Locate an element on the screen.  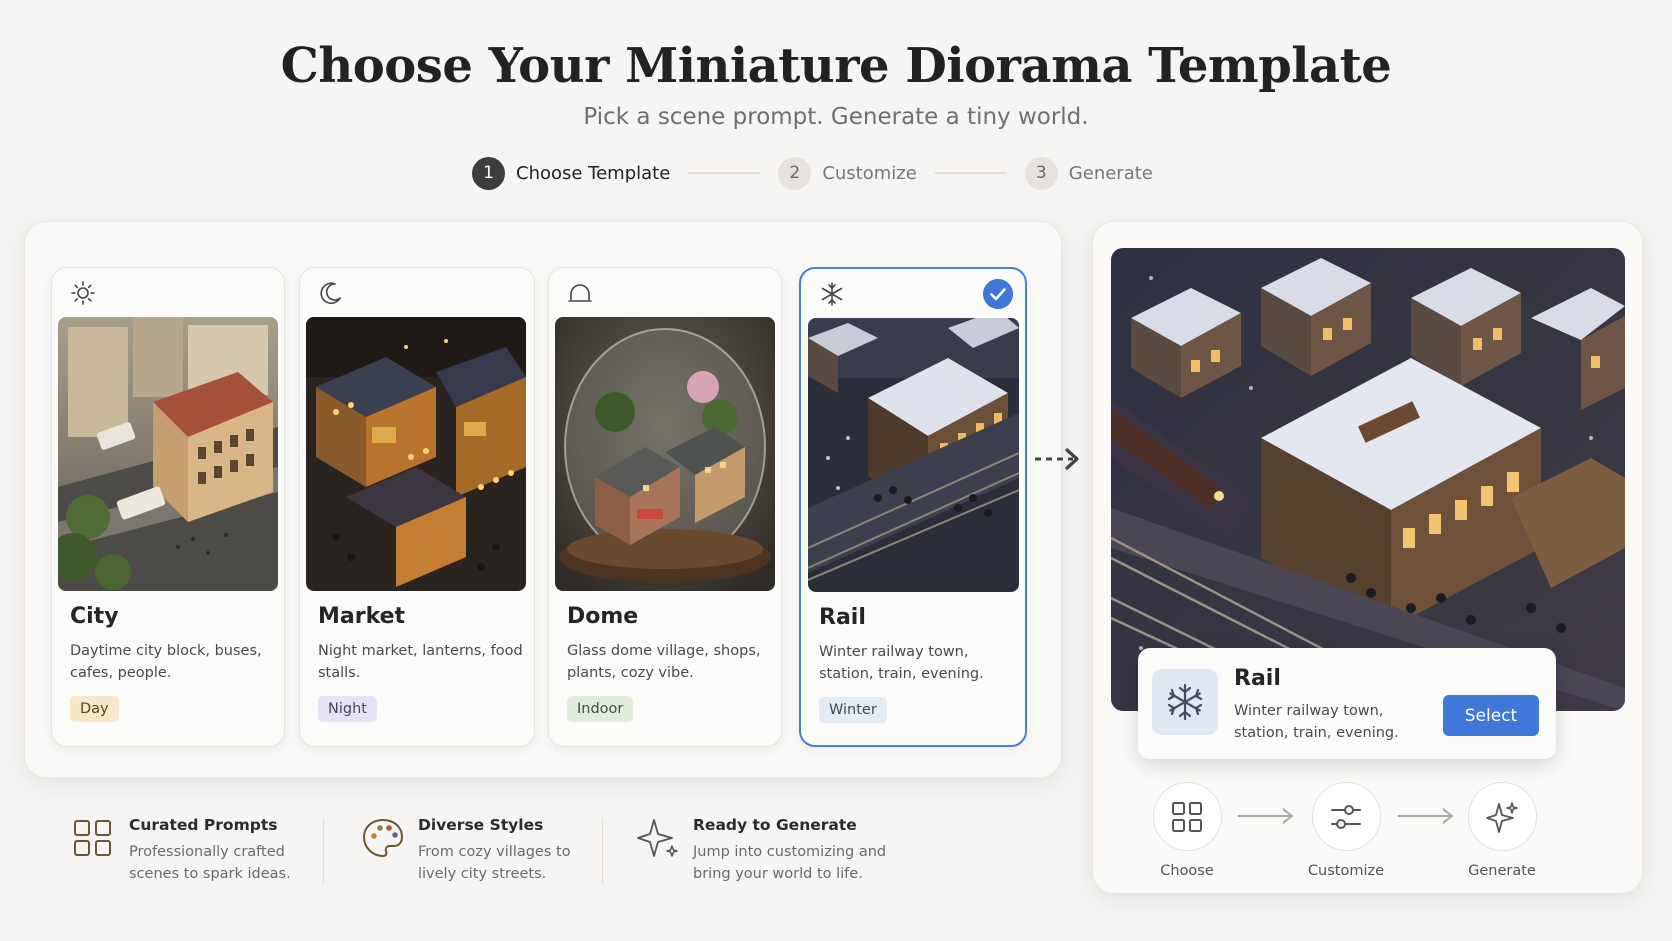
step-choose-template: 1 Choose Template is located at coordinates (571, 173).